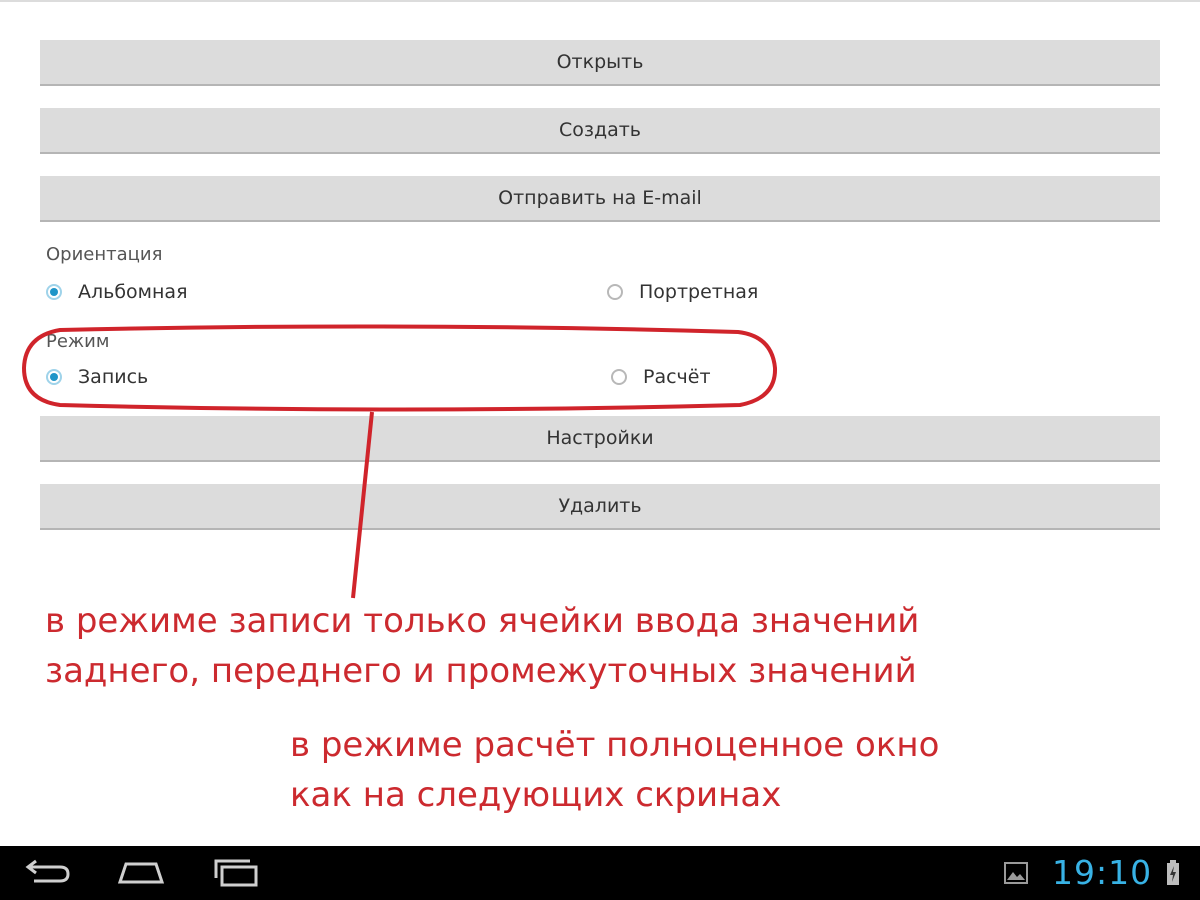 The image size is (1200, 900). Describe the element at coordinates (1102, 872) in the screenshot. I see `status-time: 19:10` at that location.